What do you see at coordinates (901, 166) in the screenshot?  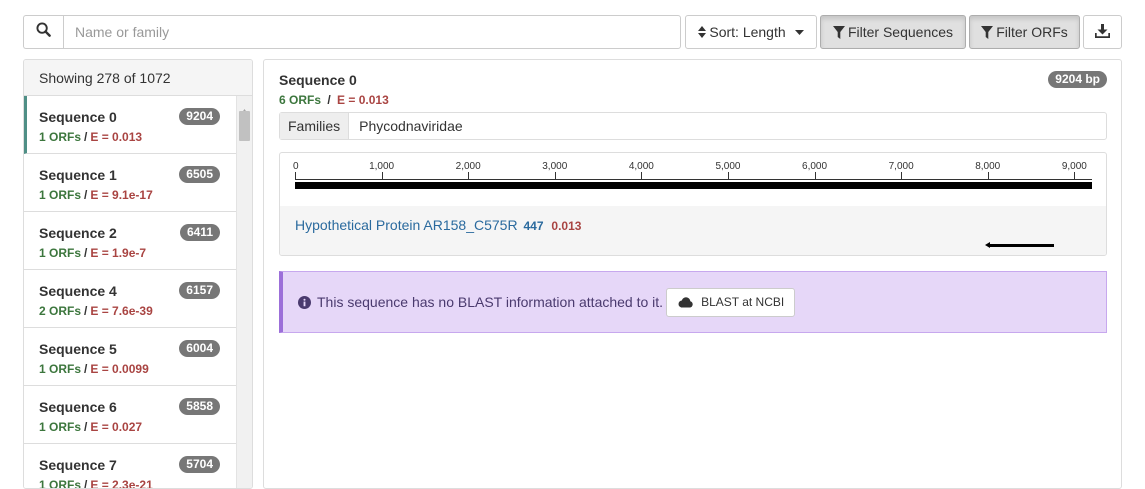 I see `ruler-tick-label: 7,000` at bounding box center [901, 166].